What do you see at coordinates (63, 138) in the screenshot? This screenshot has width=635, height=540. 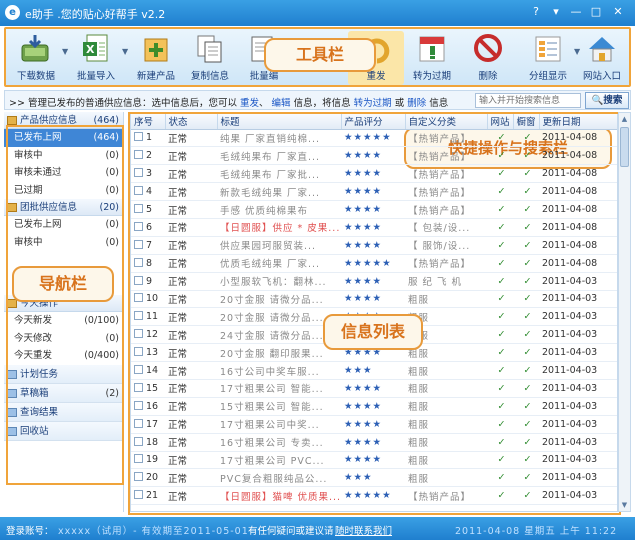 I see `sidebar-item-published: 已发布上网 (464)` at bounding box center [63, 138].